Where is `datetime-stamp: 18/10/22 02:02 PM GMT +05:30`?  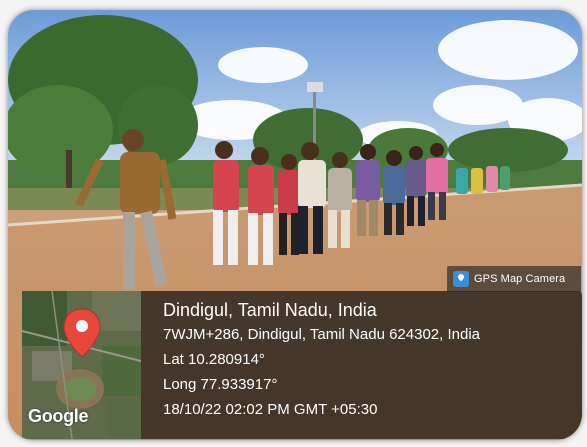 datetime-stamp: 18/10/22 02:02 PM GMT +05:30 is located at coordinates (270, 409).